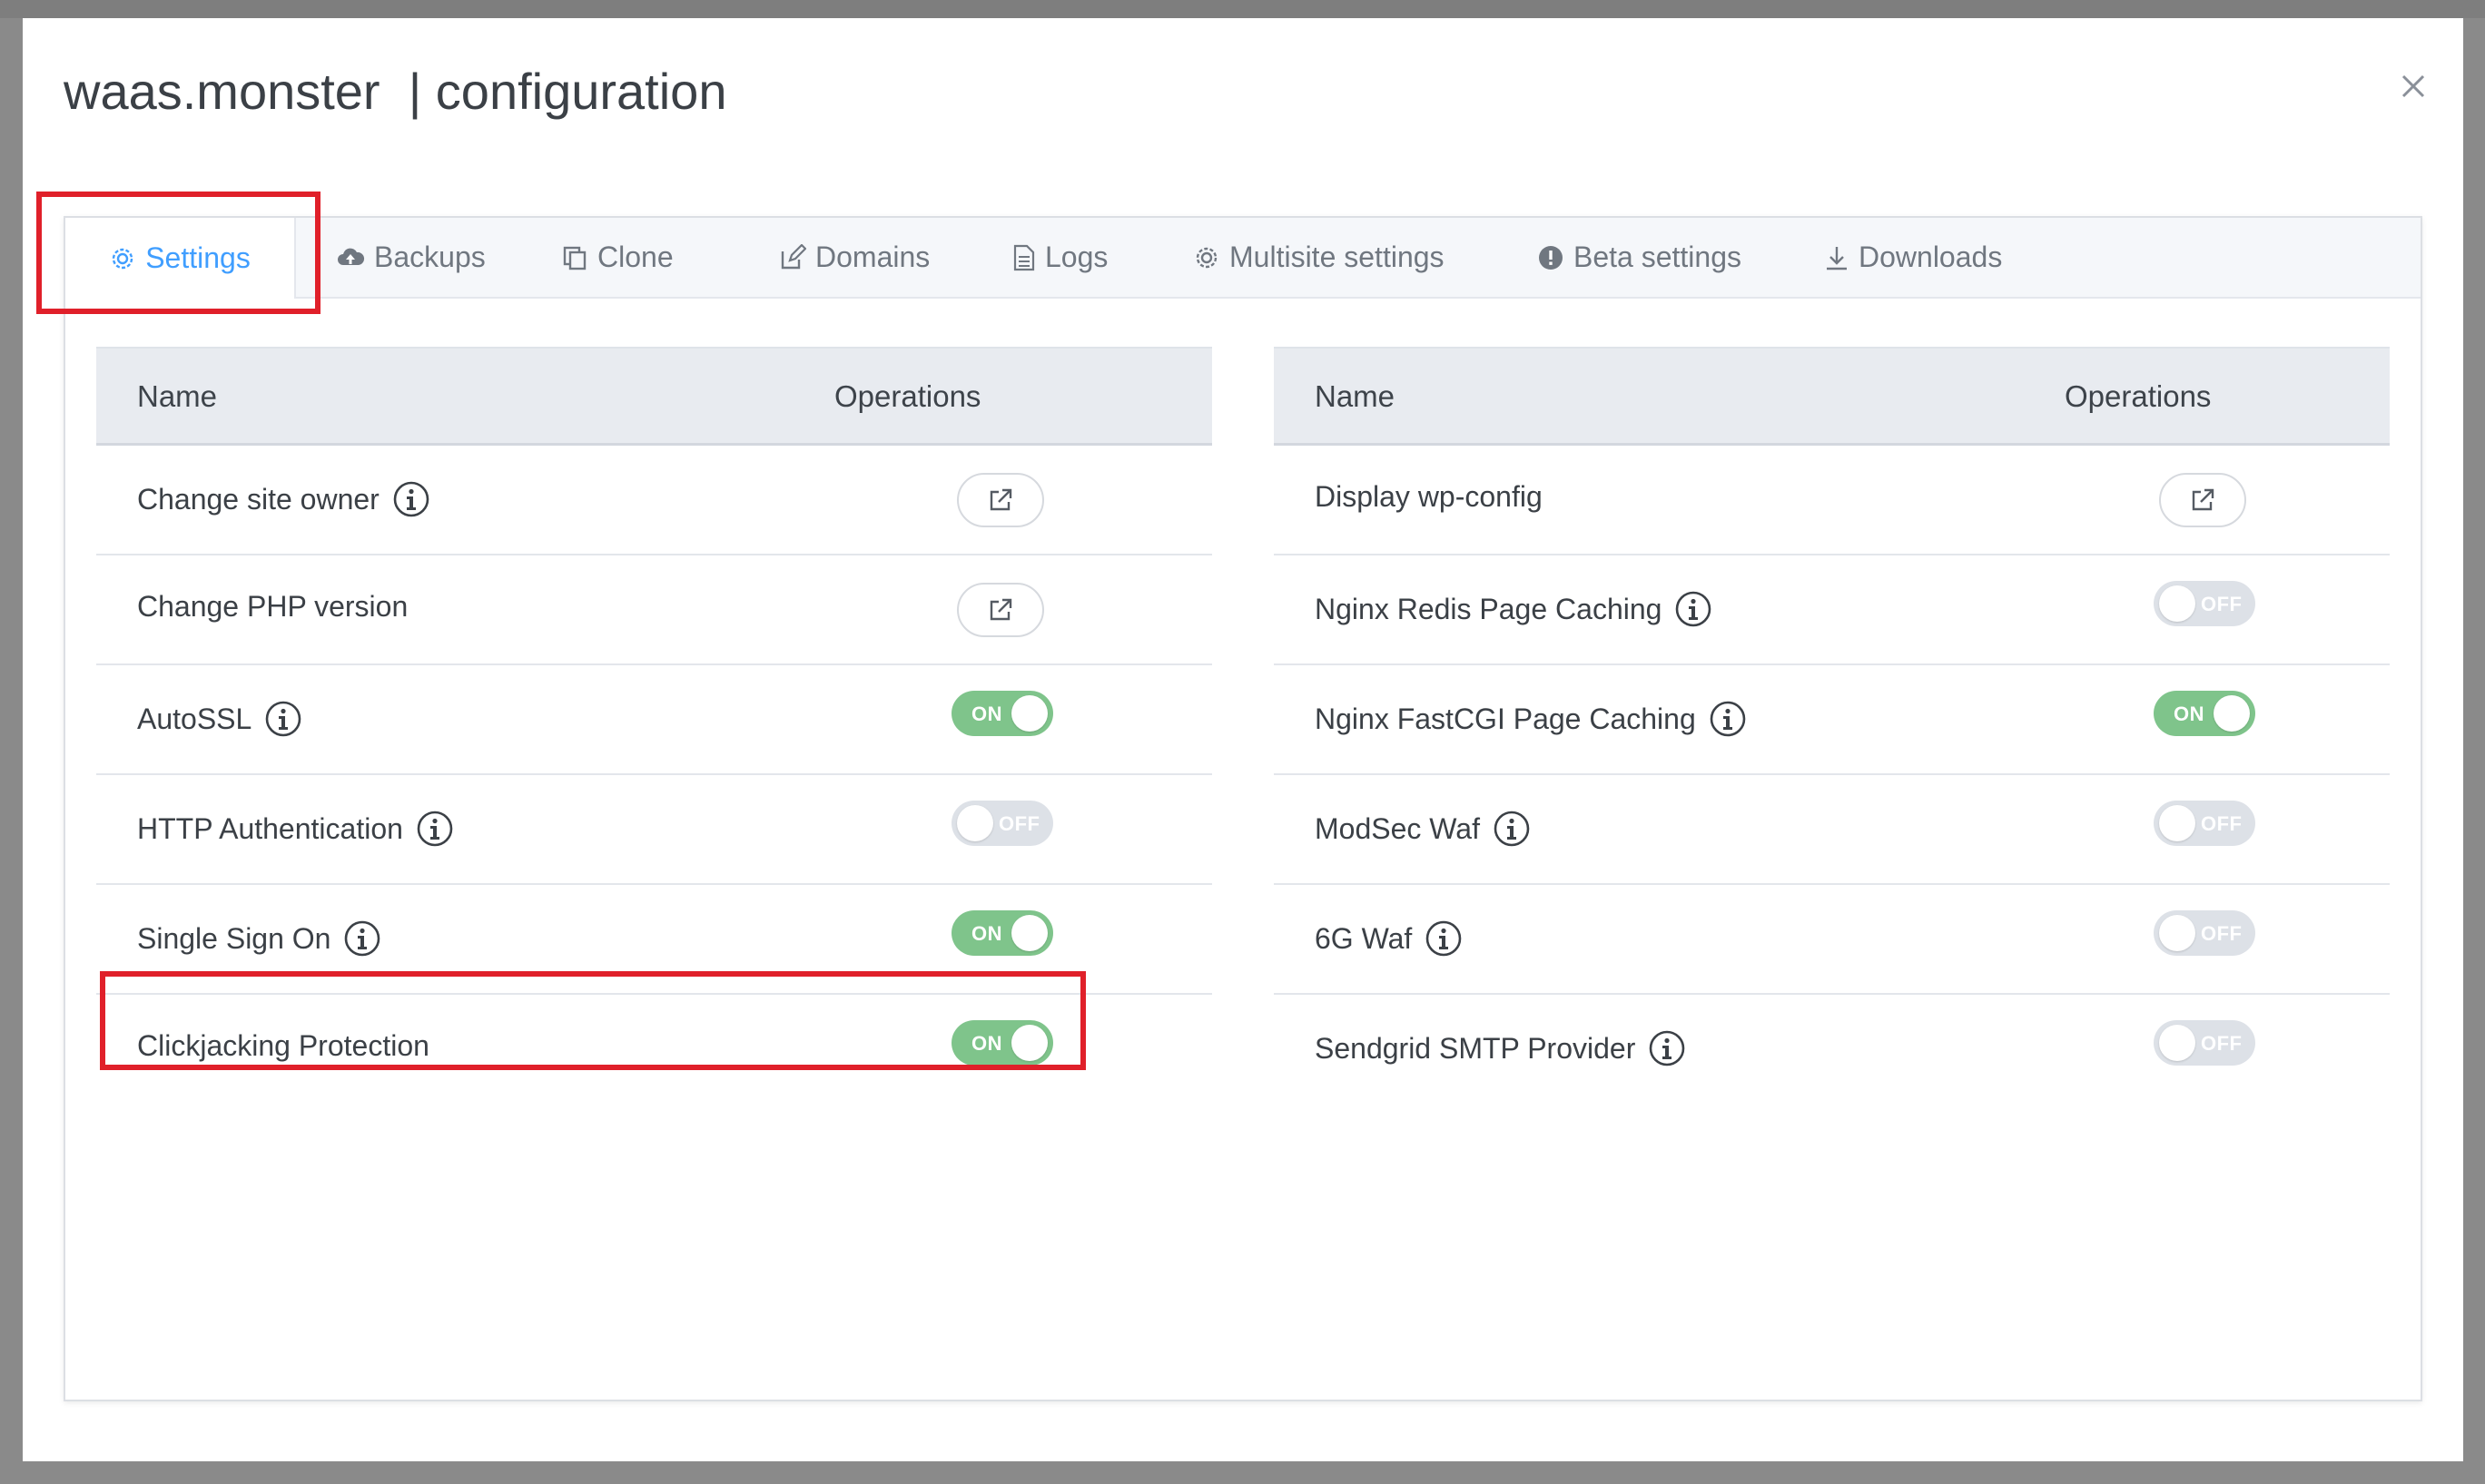  What do you see at coordinates (654, 940) in the screenshot?
I see `table-row: Single Sign On ON` at bounding box center [654, 940].